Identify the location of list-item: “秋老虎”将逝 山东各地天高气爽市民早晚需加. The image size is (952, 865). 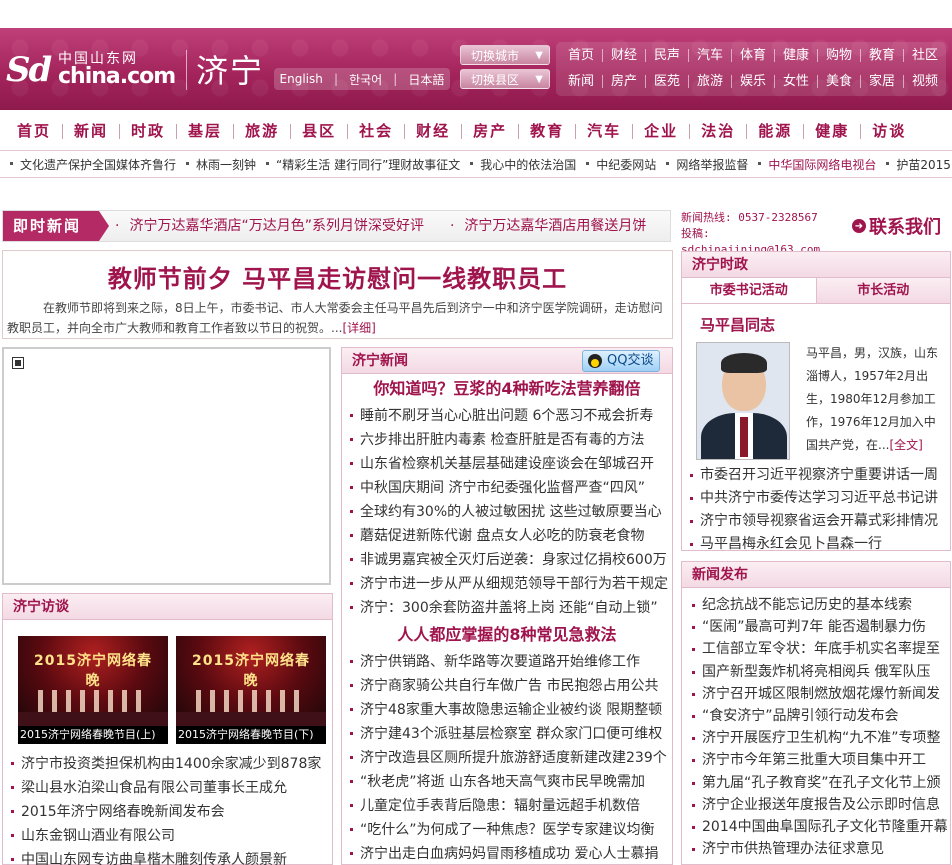
(509, 782).